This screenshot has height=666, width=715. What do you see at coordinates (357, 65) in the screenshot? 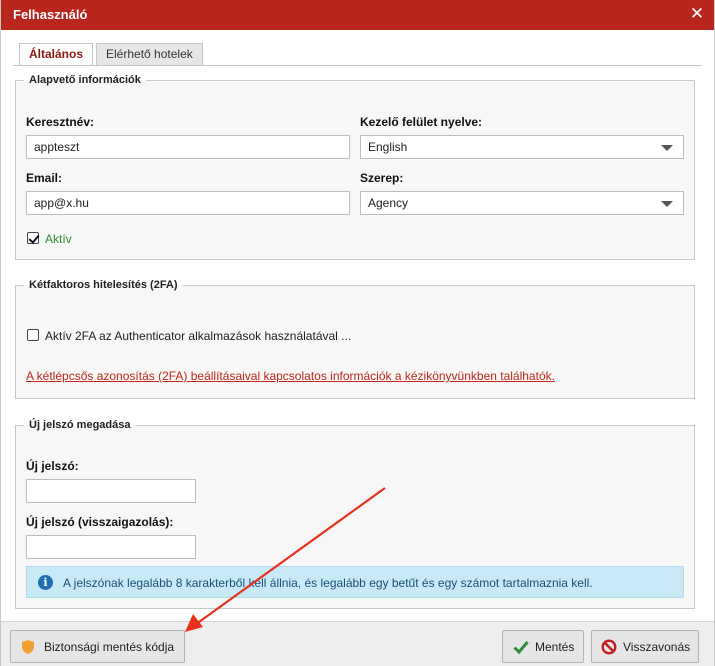
I see `tab-divider` at bounding box center [357, 65].